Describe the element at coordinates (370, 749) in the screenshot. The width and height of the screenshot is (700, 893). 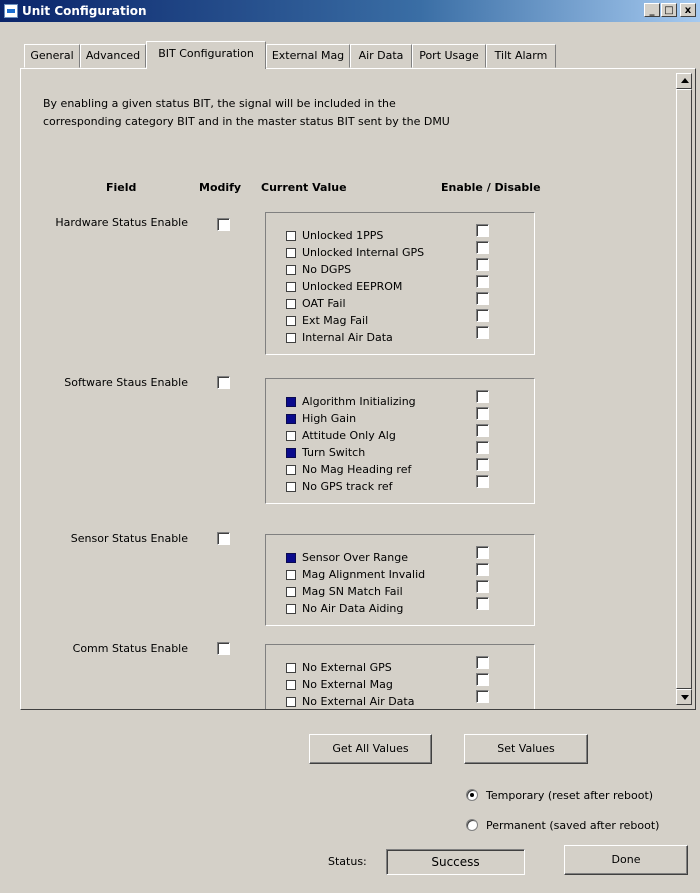
I see `get-all-values-button: Get All Values` at that location.